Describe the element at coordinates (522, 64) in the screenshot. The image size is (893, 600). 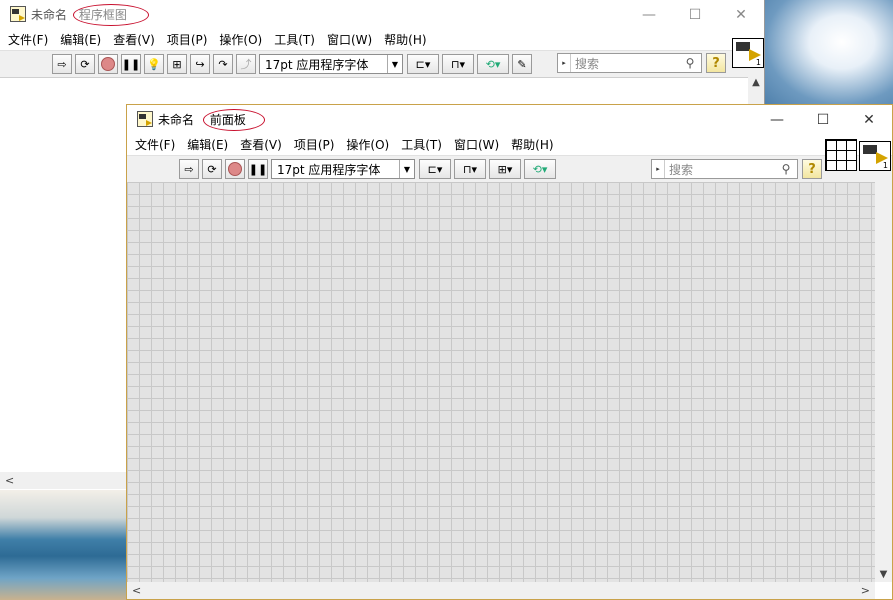
I see `clean-up-diagram-icon: ✎` at that location.